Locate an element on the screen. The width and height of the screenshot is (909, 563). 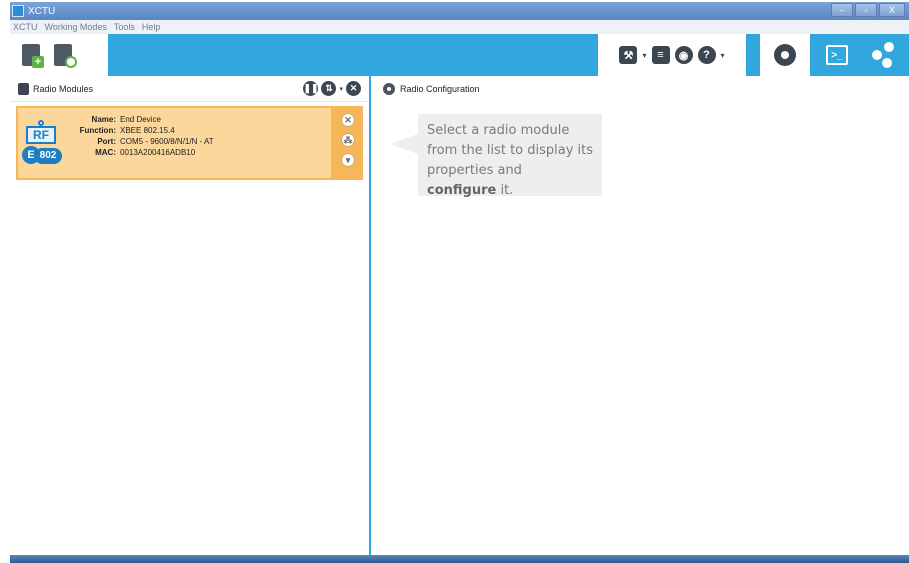
window-title-bar: XCTU – ▫ X is located at coordinates (459, 11).